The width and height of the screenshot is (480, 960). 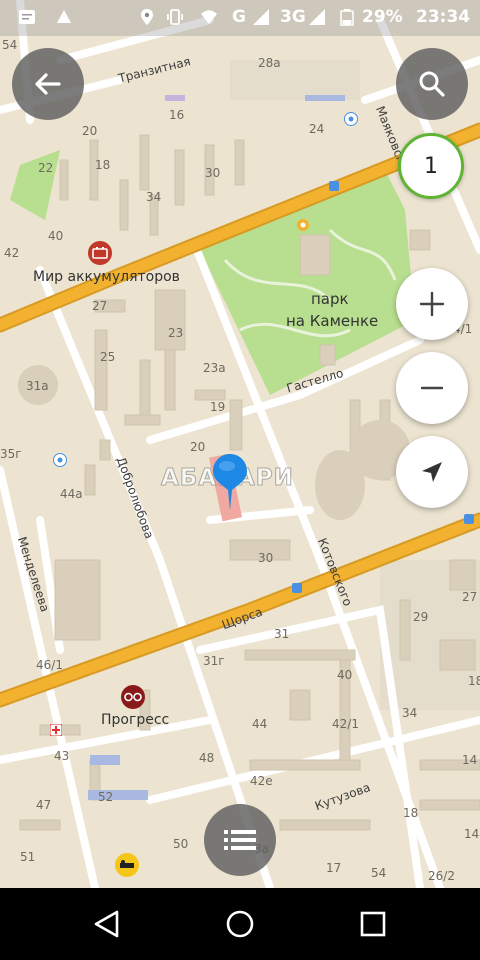 I want to click on back-button, so click(x=48, y=84).